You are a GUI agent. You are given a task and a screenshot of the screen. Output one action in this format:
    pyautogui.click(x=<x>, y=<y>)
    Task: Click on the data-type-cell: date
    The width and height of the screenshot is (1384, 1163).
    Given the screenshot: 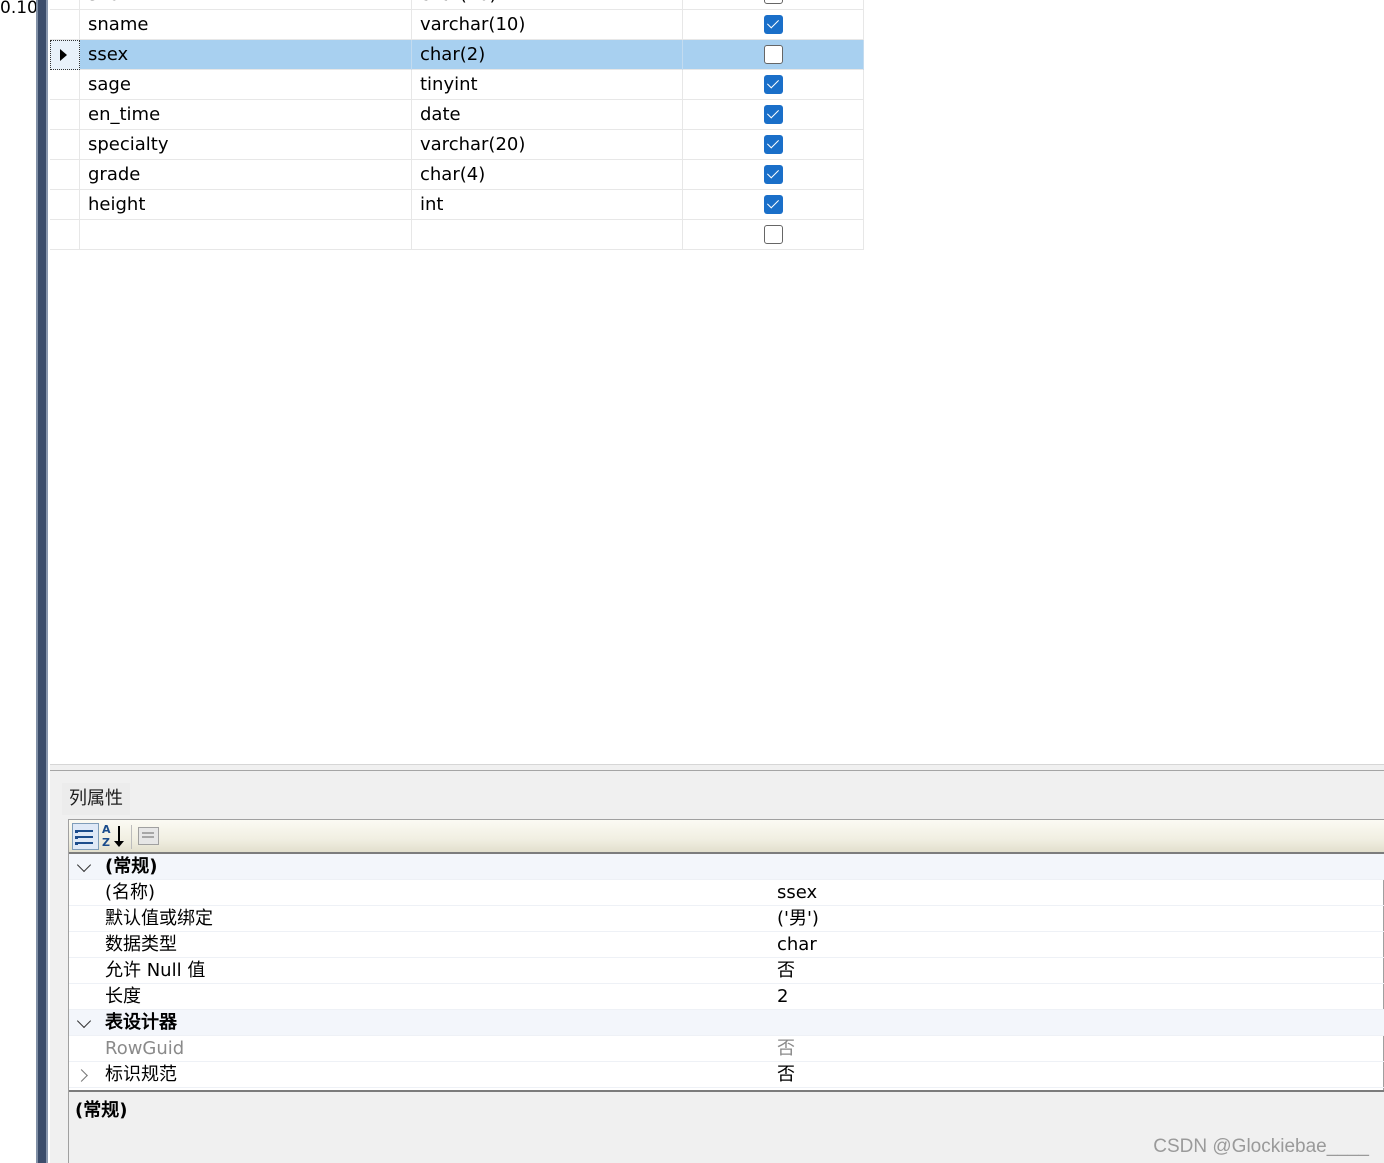 What is the action you would take?
    pyautogui.click(x=547, y=115)
    